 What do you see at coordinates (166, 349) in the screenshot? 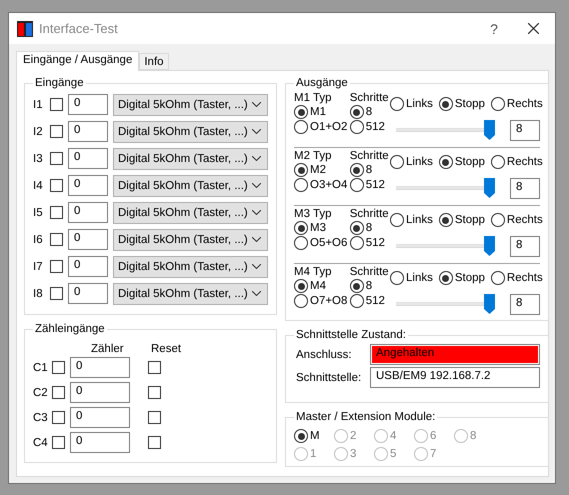
I see `column-header: Reset` at bounding box center [166, 349].